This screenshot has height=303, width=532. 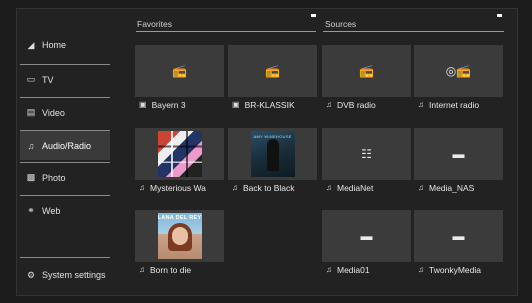 What do you see at coordinates (31, 79) in the screenshot?
I see `tv-icon: ▭` at bounding box center [31, 79].